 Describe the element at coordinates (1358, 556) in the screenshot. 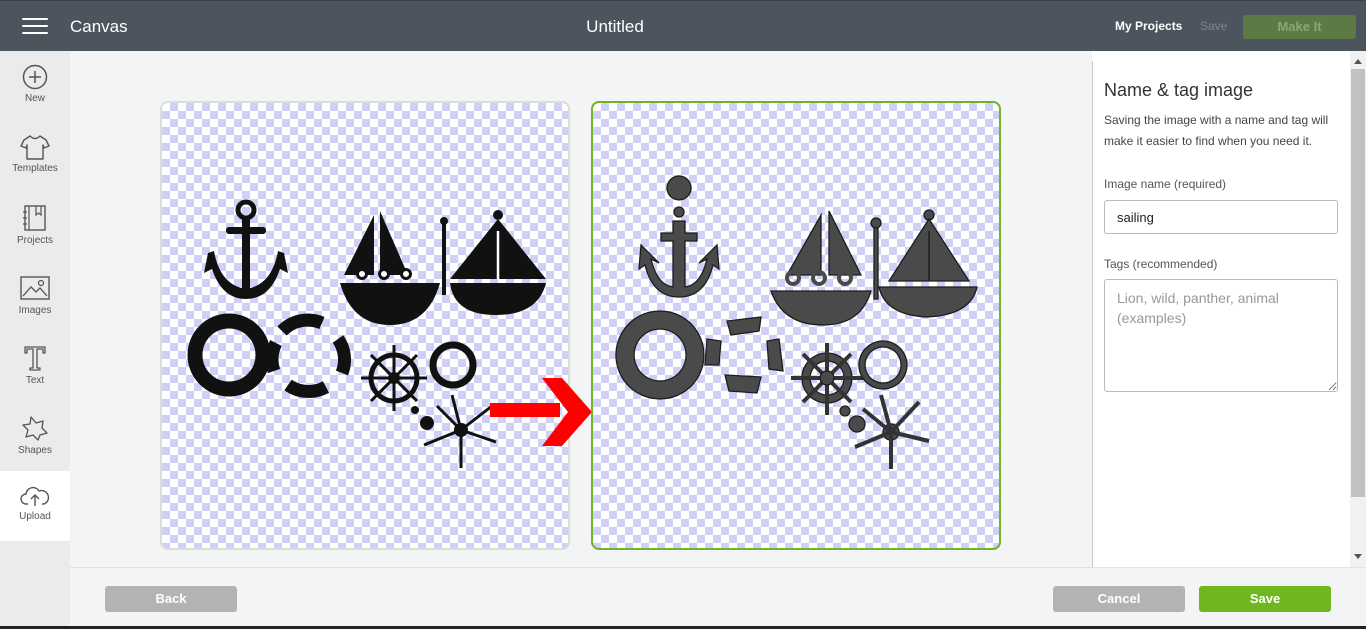

I see `scroll-down-icon` at that location.